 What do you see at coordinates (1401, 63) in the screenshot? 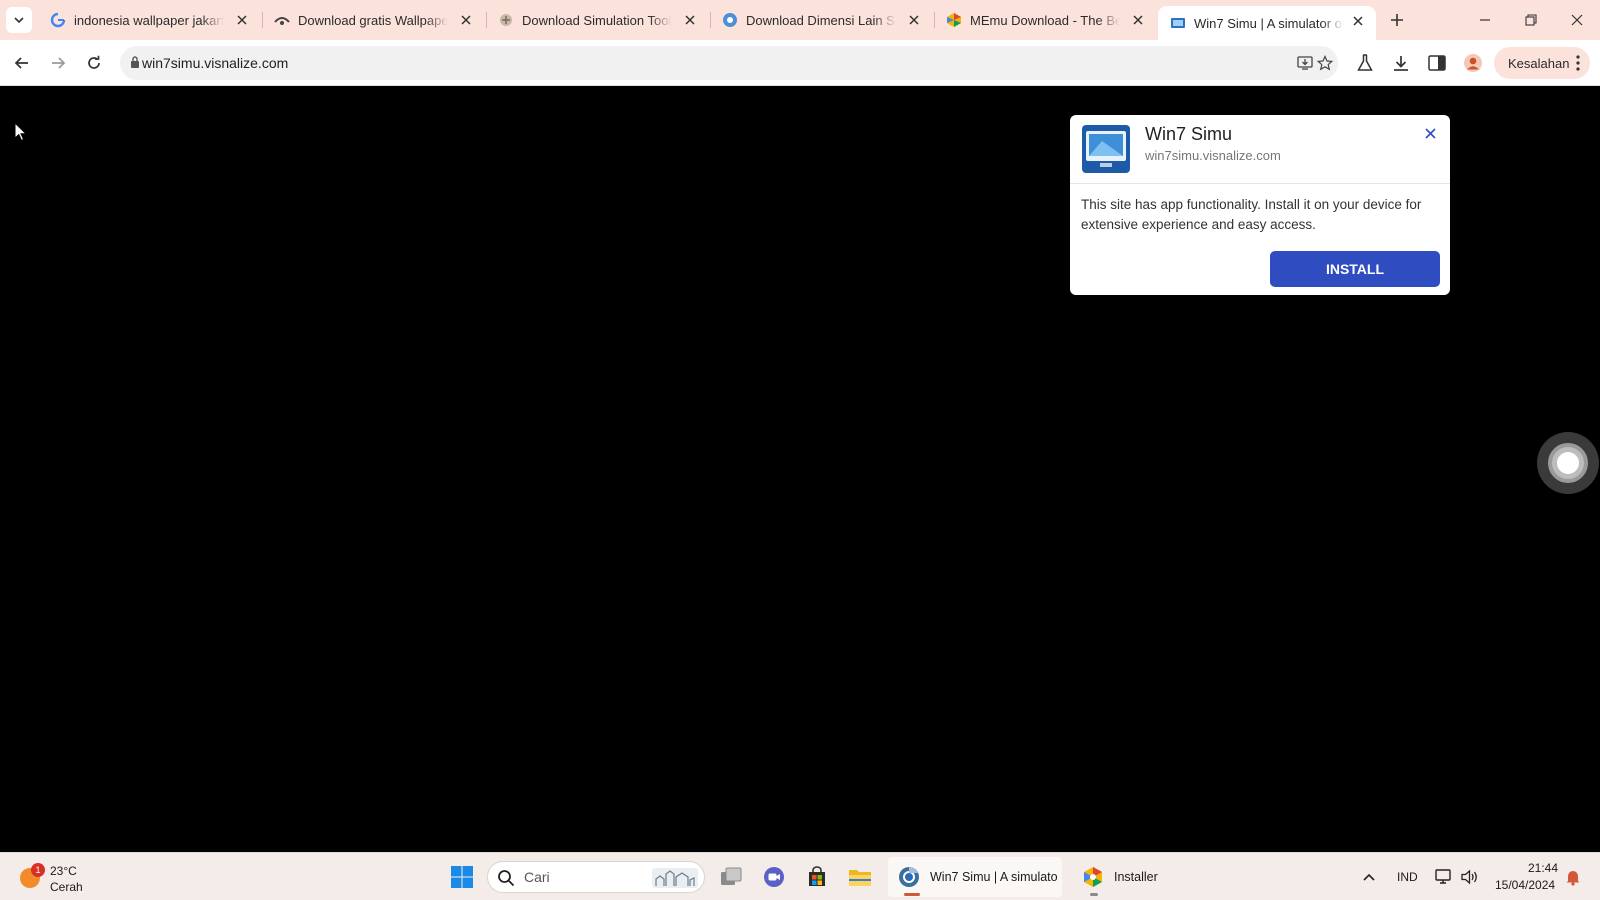
I see `download-icon` at bounding box center [1401, 63].